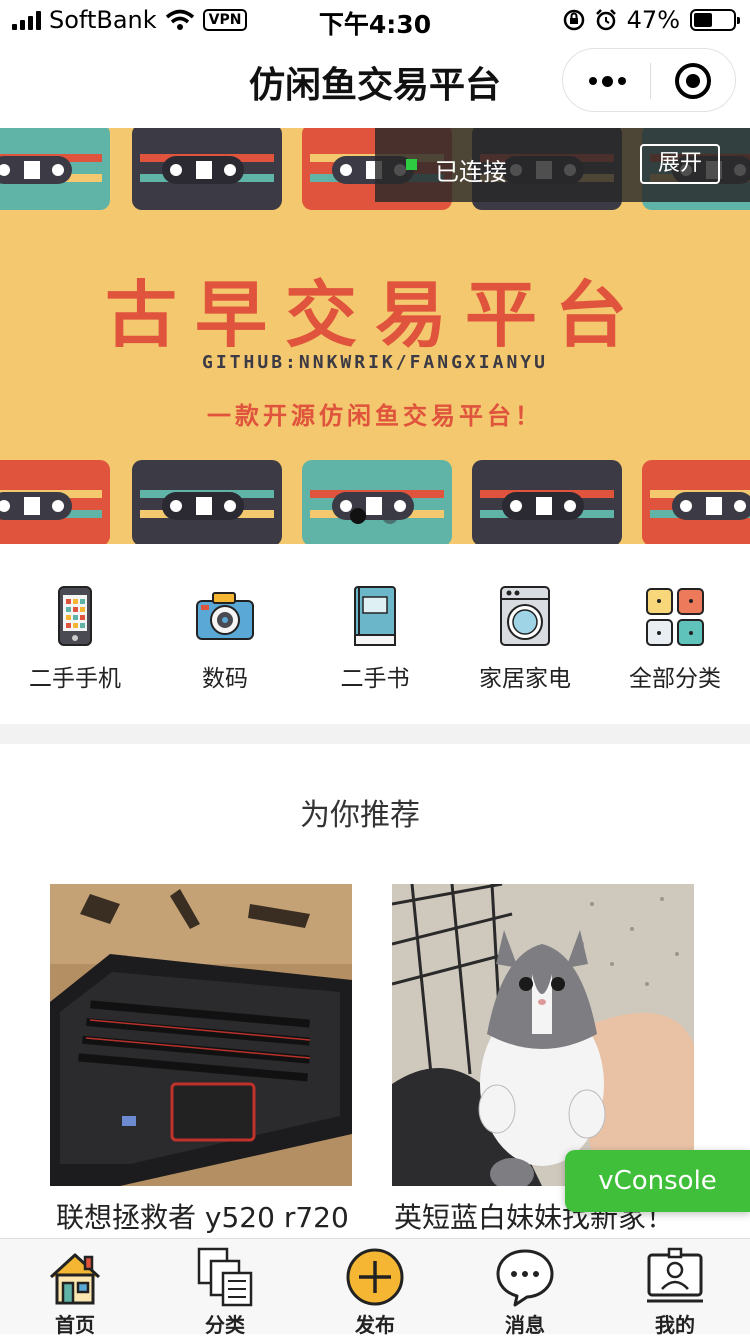 The height and width of the screenshot is (1338, 750). What do you see at coordinates (680, 164) in the screenshot?
I see `expand-button: 展开` at bounding box center [680, 164].